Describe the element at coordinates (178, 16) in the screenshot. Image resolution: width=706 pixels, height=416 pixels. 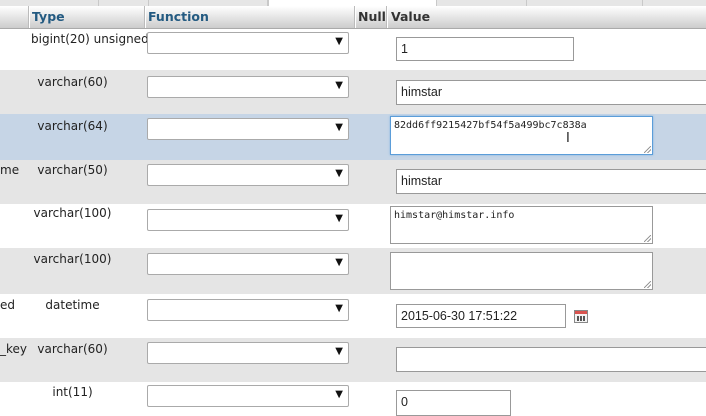
I see `function-column-header: Function` at that location.